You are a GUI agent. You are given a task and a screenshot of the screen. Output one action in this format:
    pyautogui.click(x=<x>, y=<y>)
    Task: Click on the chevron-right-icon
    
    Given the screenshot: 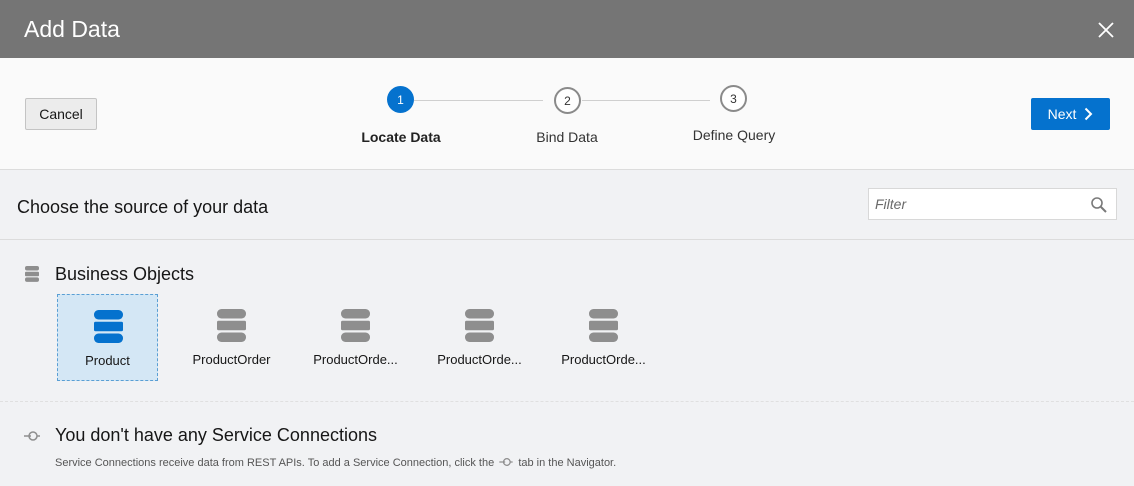 What is the action you would take?
    pyautogui.click(x=1089, y=114)
    